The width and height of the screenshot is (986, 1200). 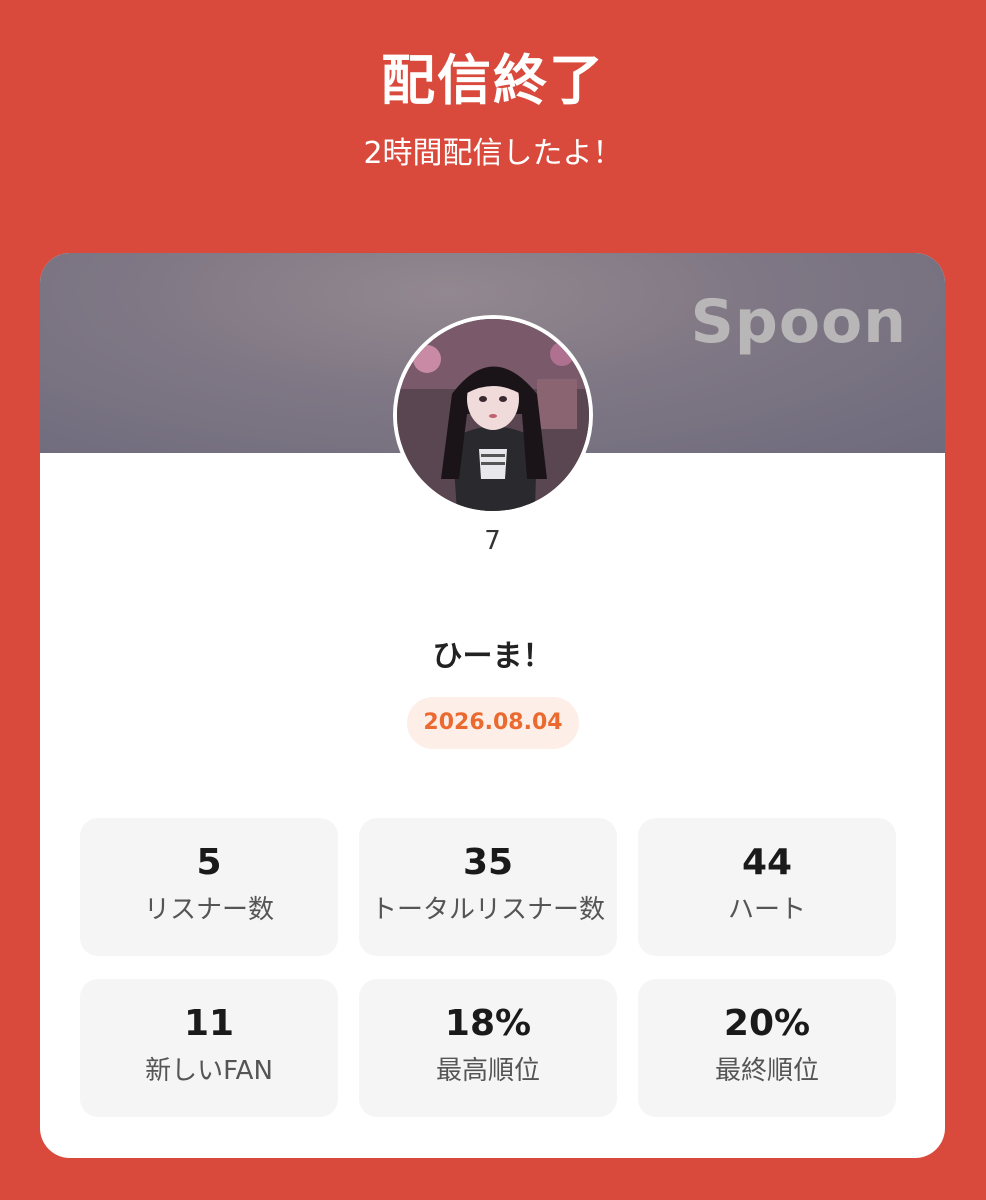 I want to click on stat-value: 18%, so click(x=488, y=1023).